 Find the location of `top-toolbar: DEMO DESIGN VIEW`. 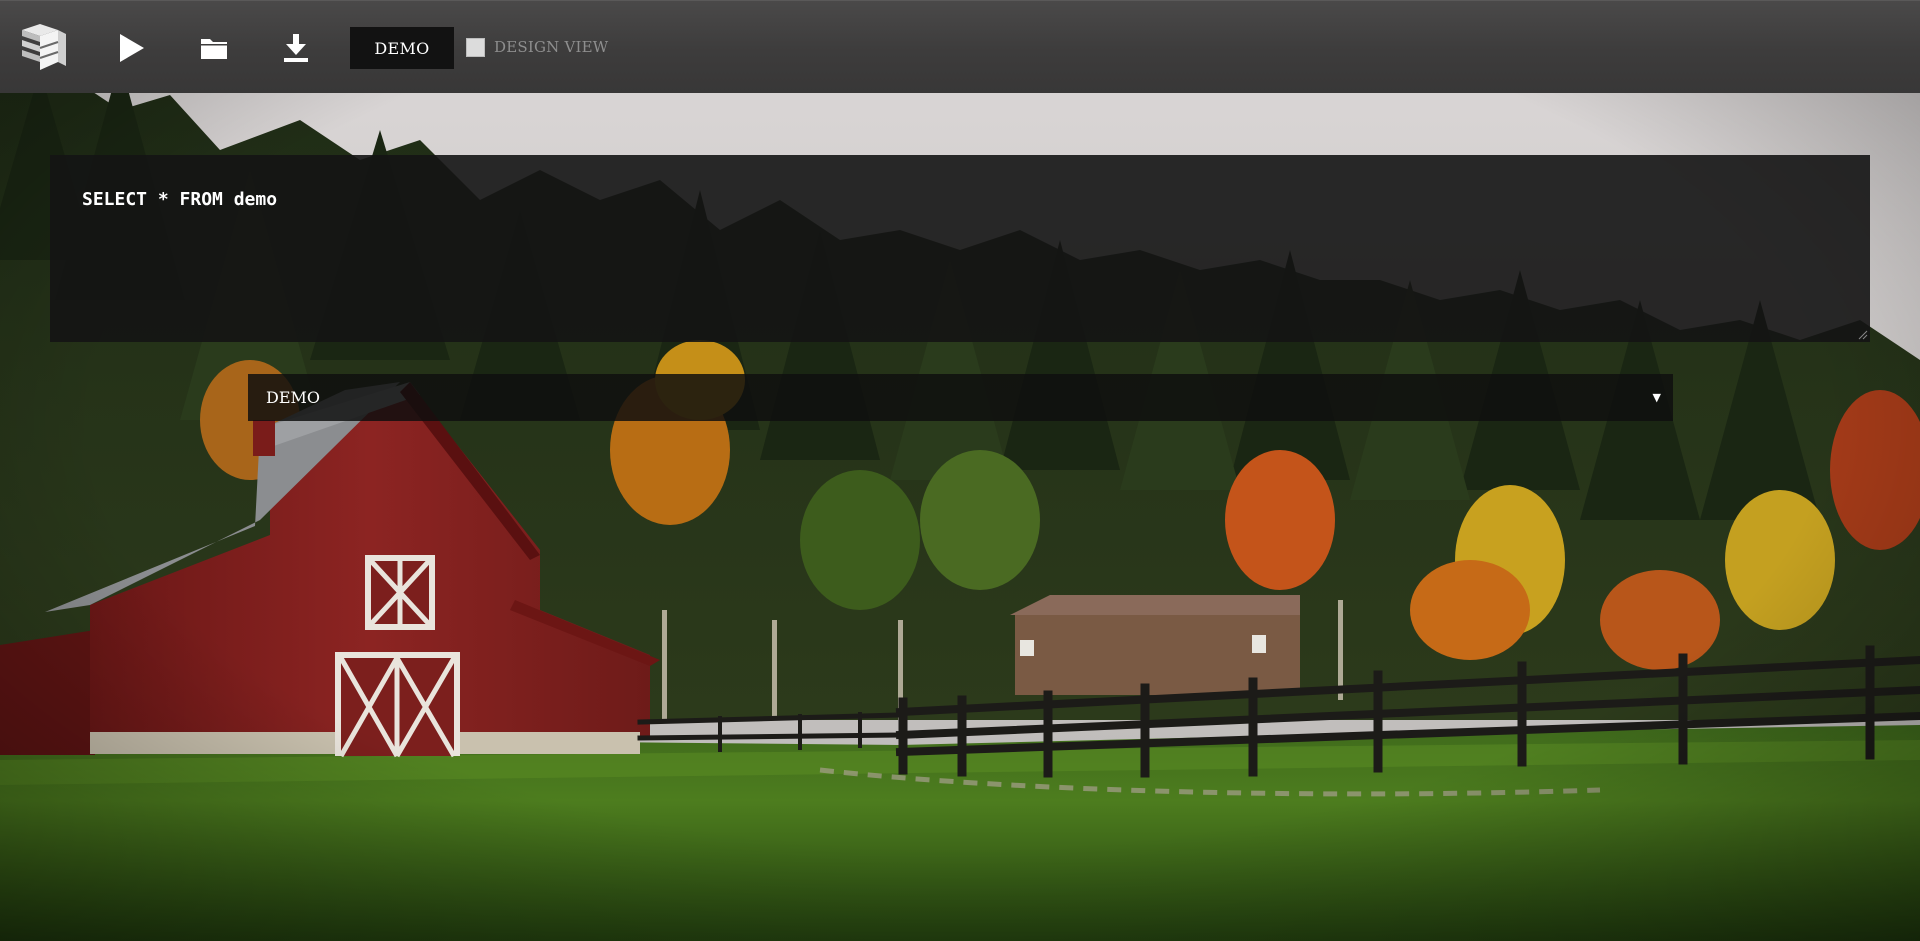

top-toolbar: DEMO DESIGN VIEW is located at coordinates (960, 46).